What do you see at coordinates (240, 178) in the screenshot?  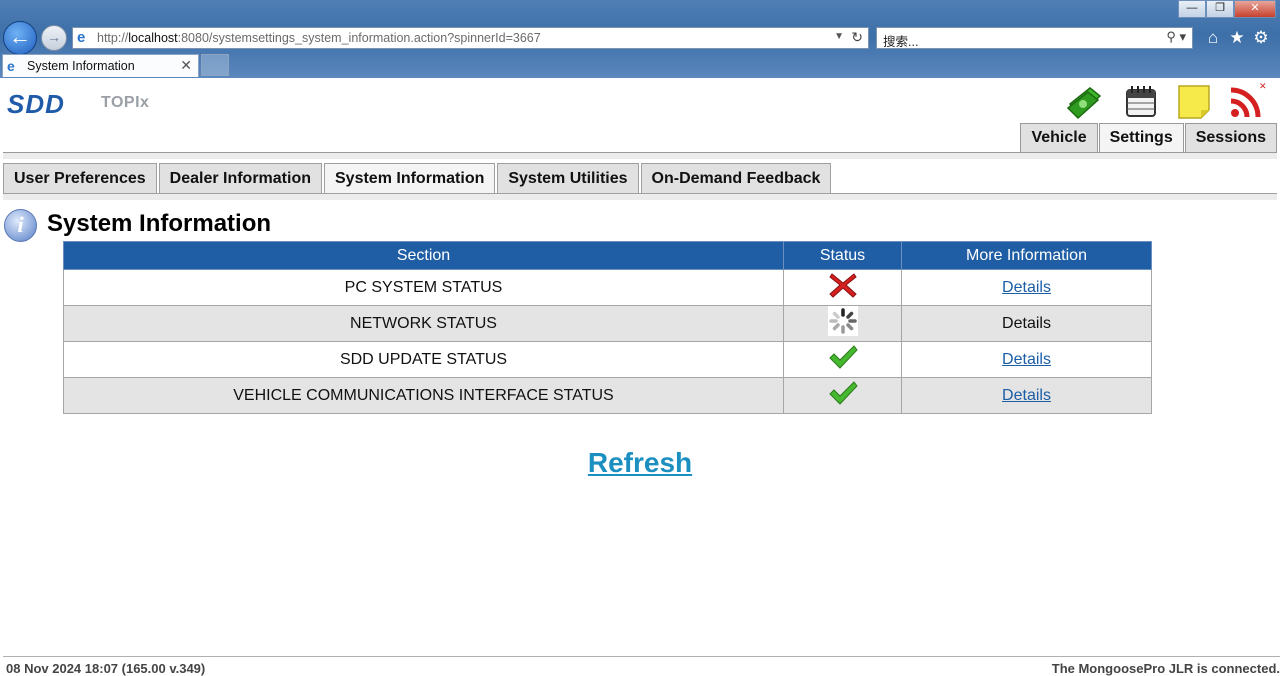 I see `subtab-dealer-information: Dealer Information` at bounding box center [240, 178].